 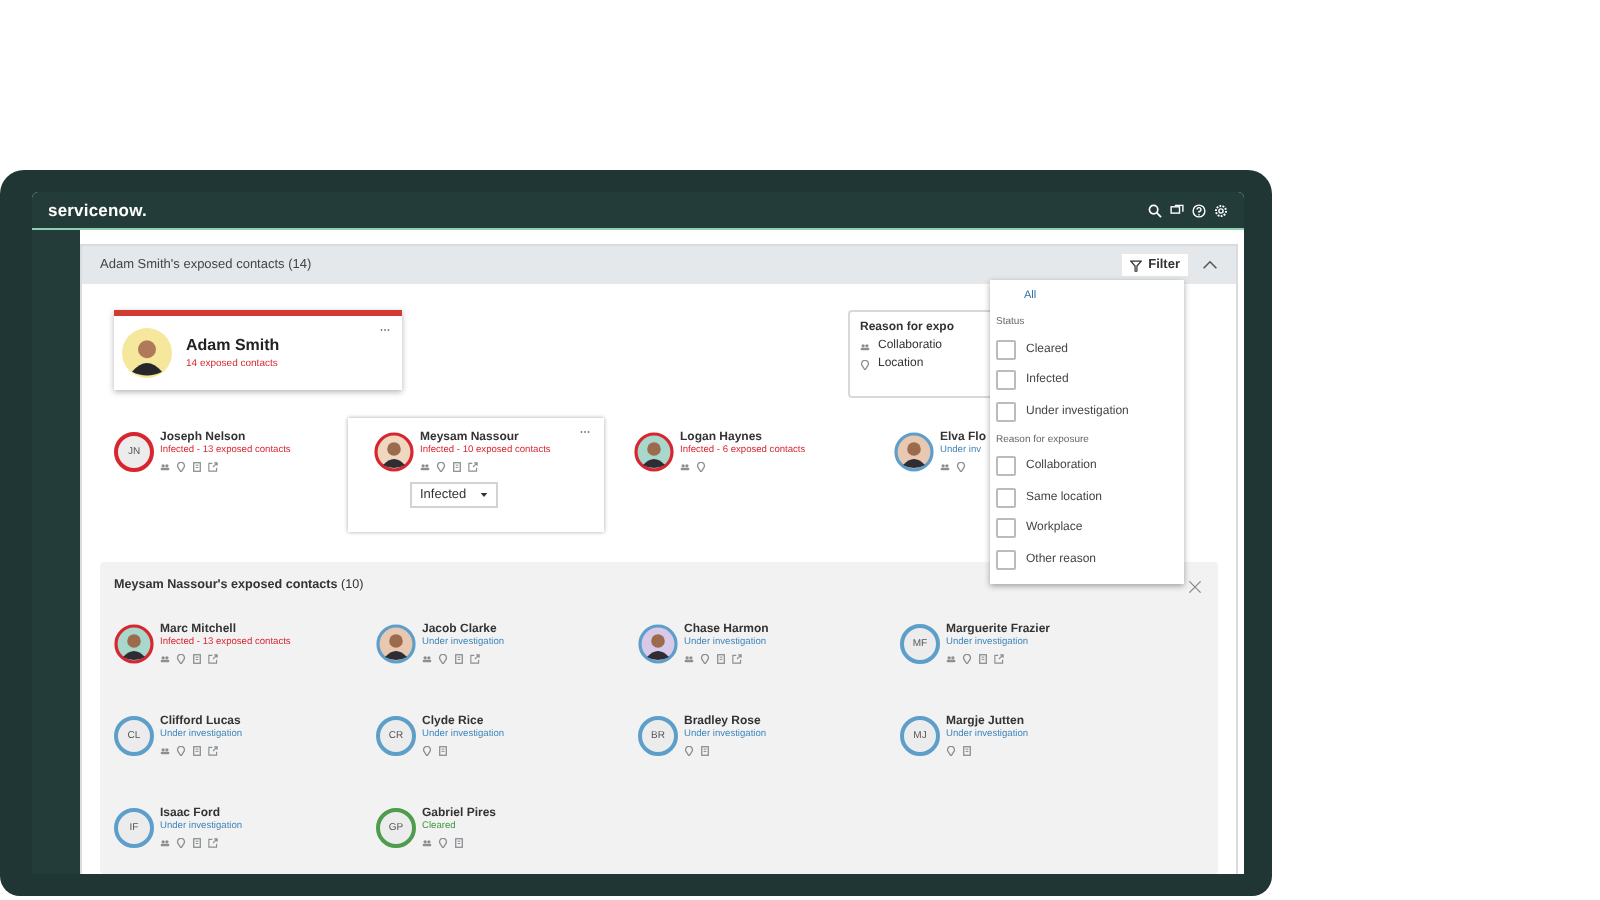 I want to click on collapse-icon, so click(x=1210, y=265).